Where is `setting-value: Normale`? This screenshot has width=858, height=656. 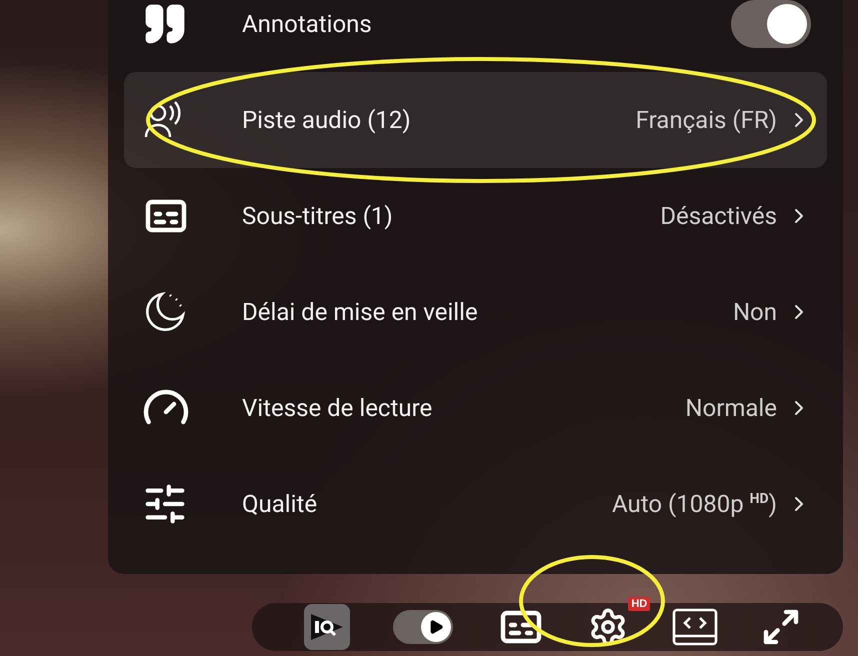
setting-value: Normale is located at coordinates (731, 408).